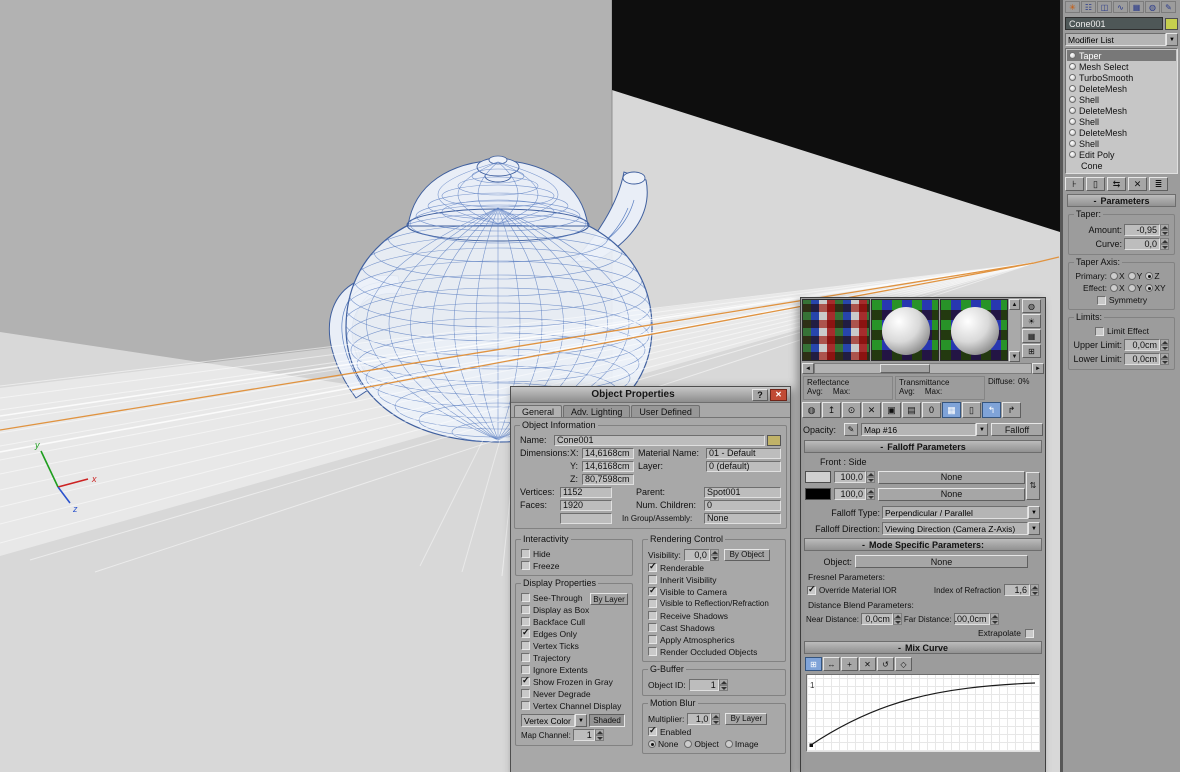 The width and height of the screenshot is (1180, 772). What do you see at coordinates (951, 477) in the screenshot?
I see `front-map-button: None` at bounding box center [951, 477].